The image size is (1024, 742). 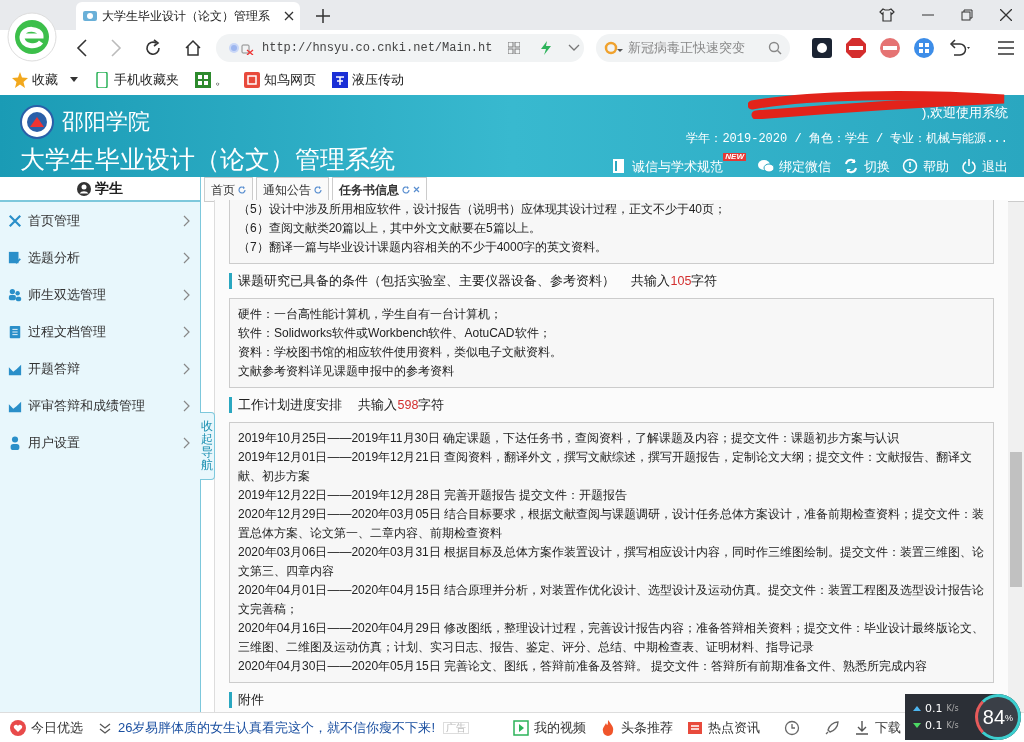 I want to click on text-line: 2019年12月22日——2019年12月28日 完善开题报告 提交文件：开题报告, so click(x=433, y=495).